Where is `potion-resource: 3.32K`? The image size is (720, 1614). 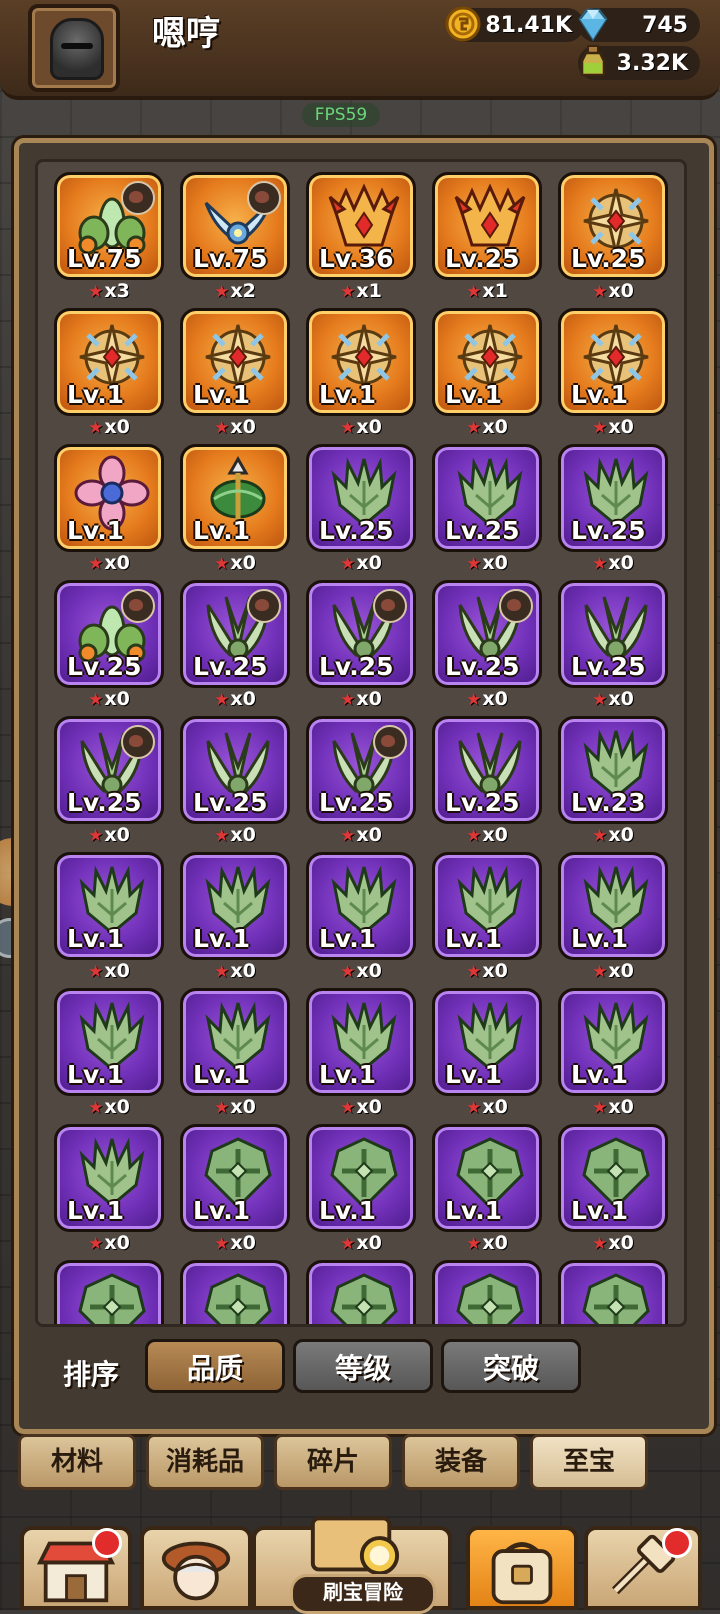
potion-resource: 3.32K is located at coordinates (639, 62).